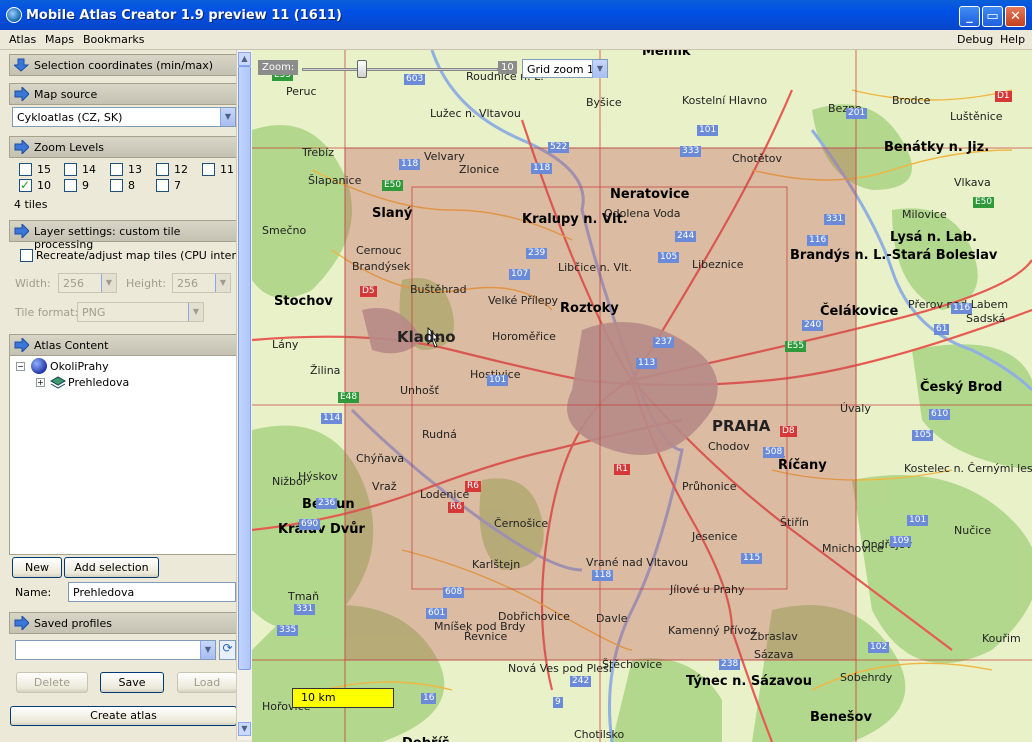 The height and width of the screenshot is (742, 1032). I want to click on atlas-tree: − OkoliPrahy + Prehledova, so click(123, 455).